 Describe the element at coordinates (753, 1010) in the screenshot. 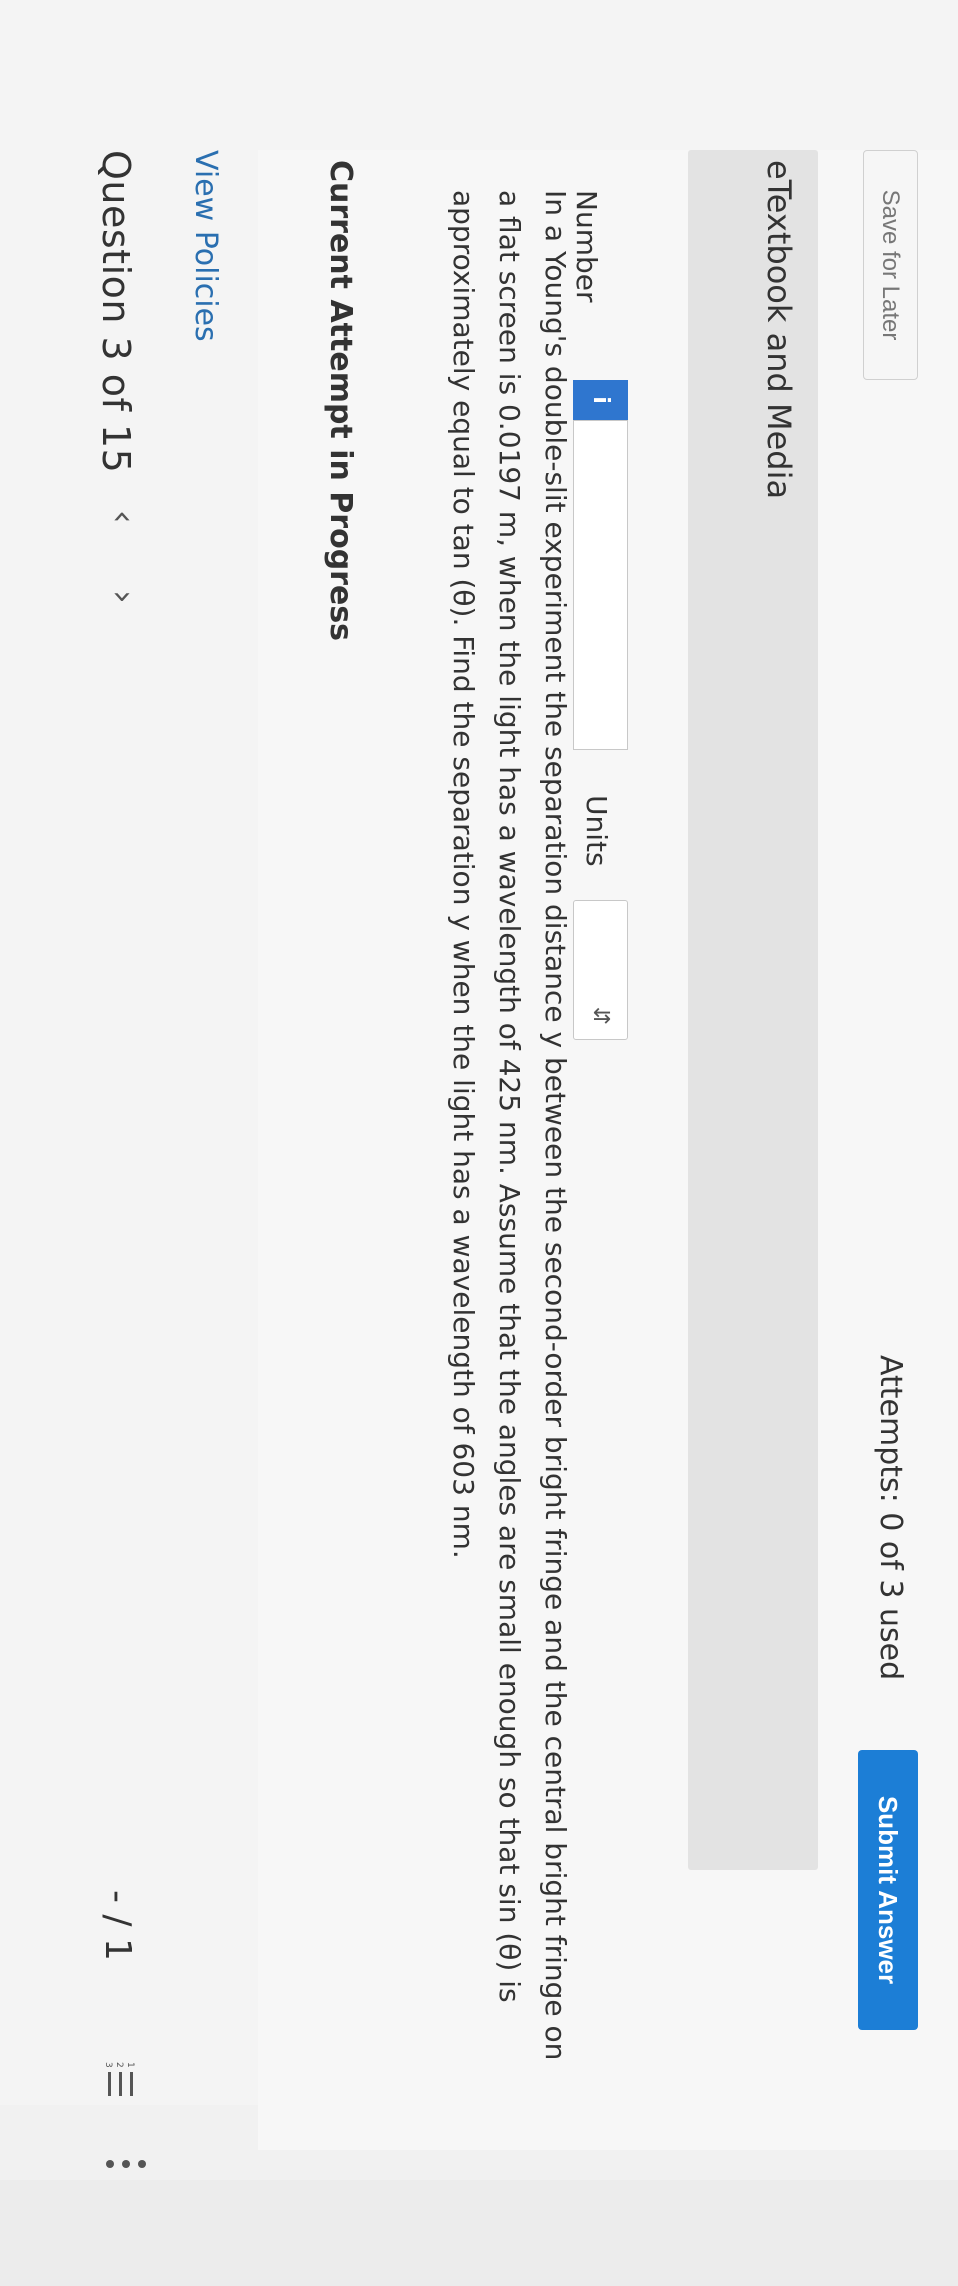

I see `etextbook-panel` at that location.